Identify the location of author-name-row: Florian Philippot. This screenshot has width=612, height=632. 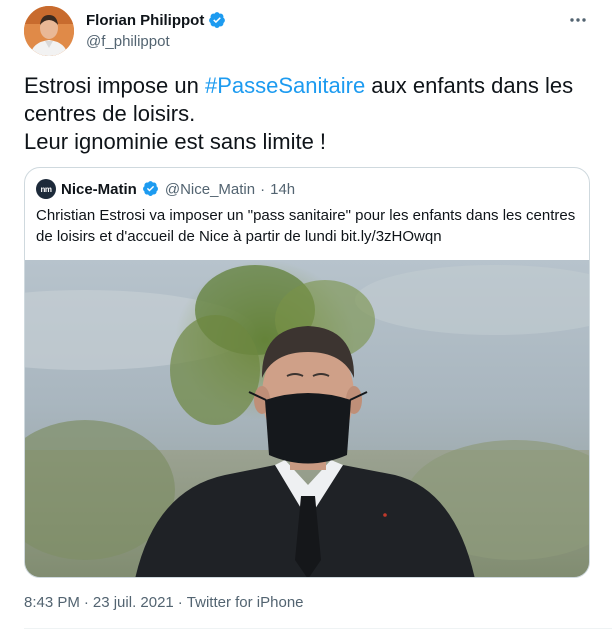
(156, 20).